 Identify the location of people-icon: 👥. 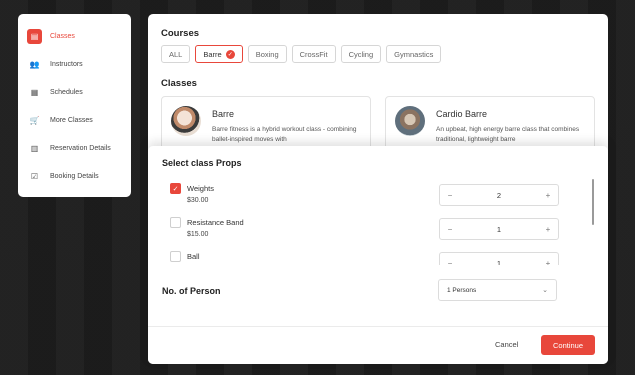
(34, 64).